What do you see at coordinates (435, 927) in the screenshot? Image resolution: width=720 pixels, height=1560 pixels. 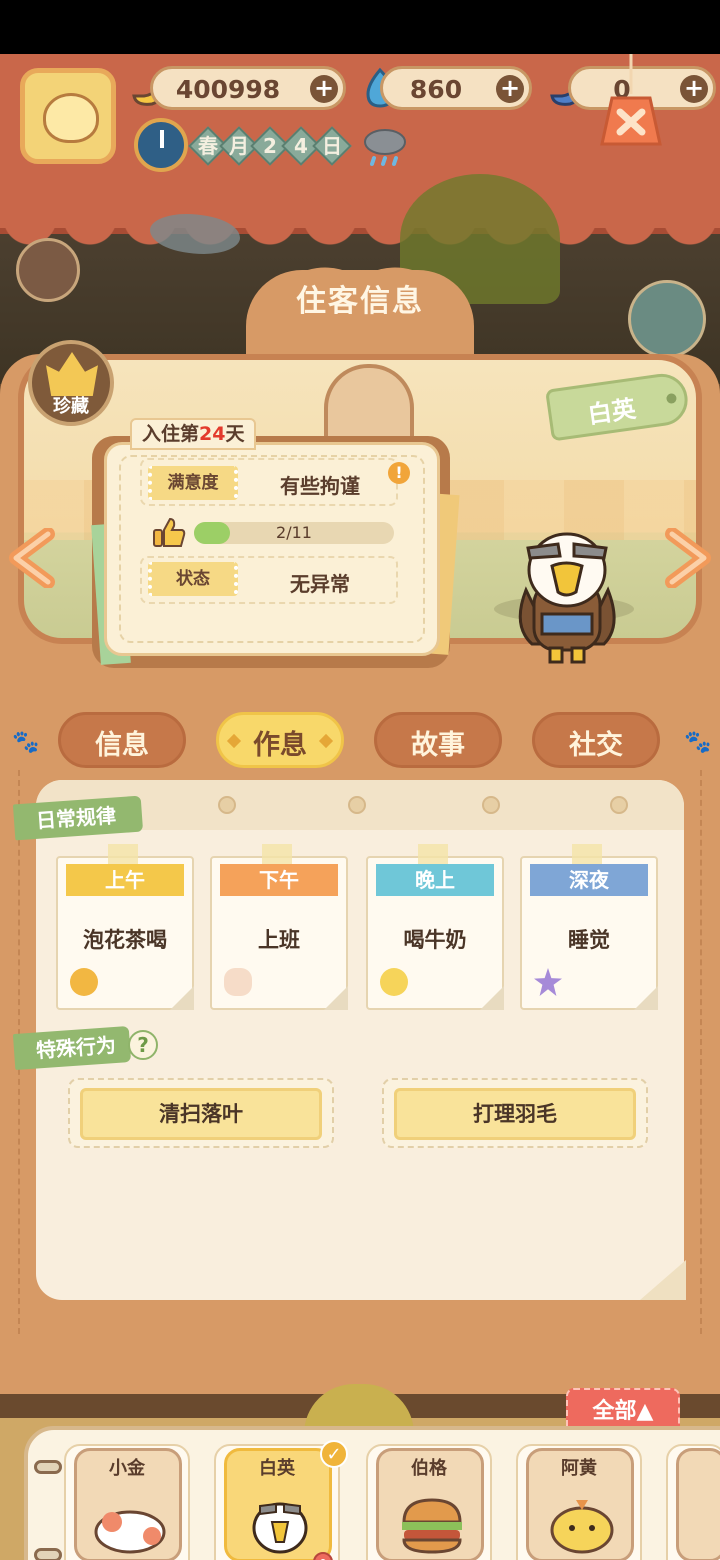 I see `schedule-slot: 晚上 喝牛奶` at bounding box center [435, 927].